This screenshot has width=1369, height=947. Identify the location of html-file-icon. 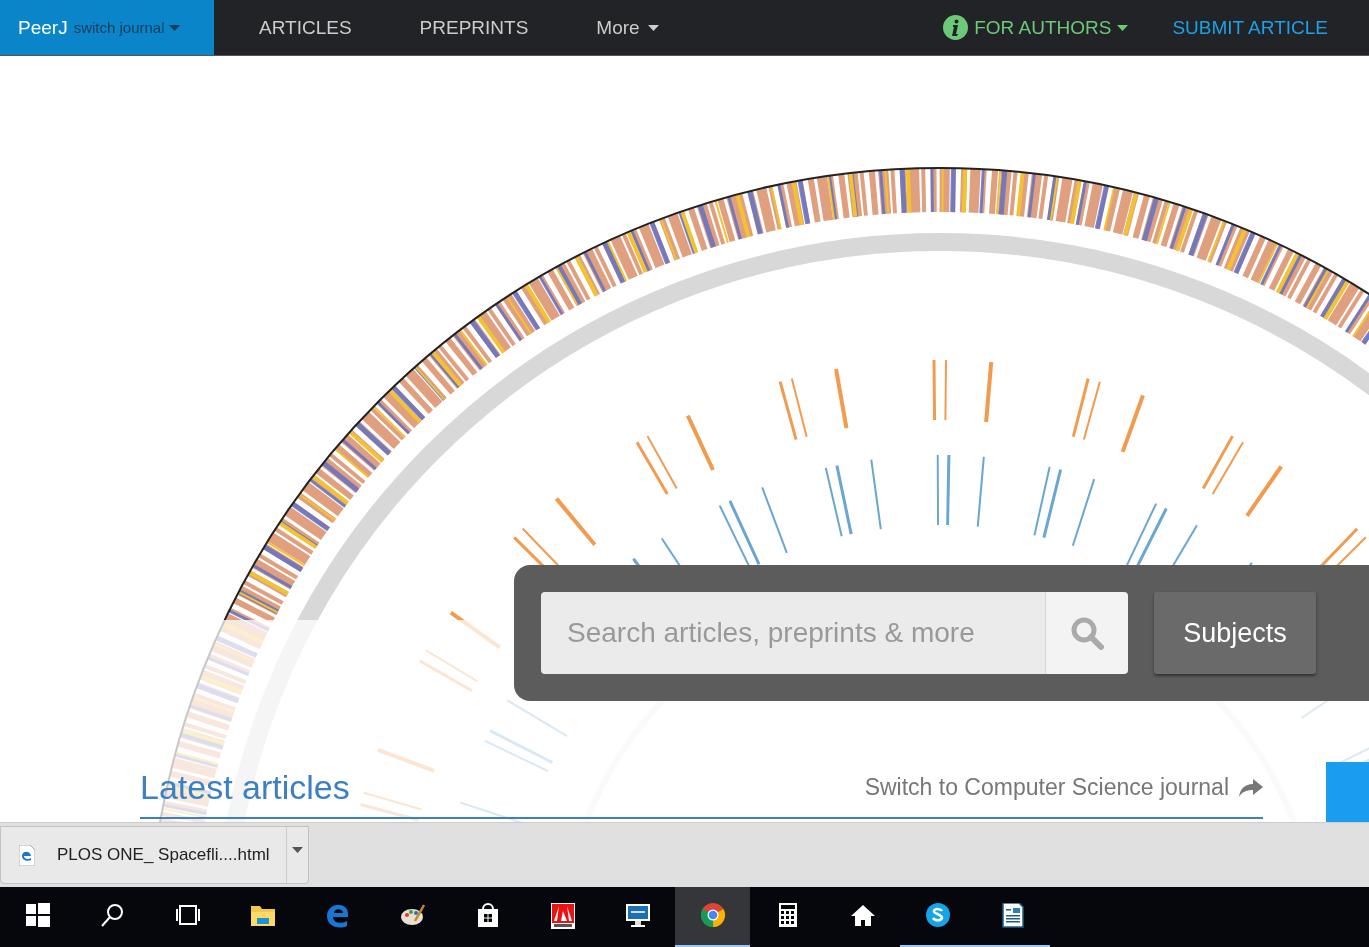
(27, 855).